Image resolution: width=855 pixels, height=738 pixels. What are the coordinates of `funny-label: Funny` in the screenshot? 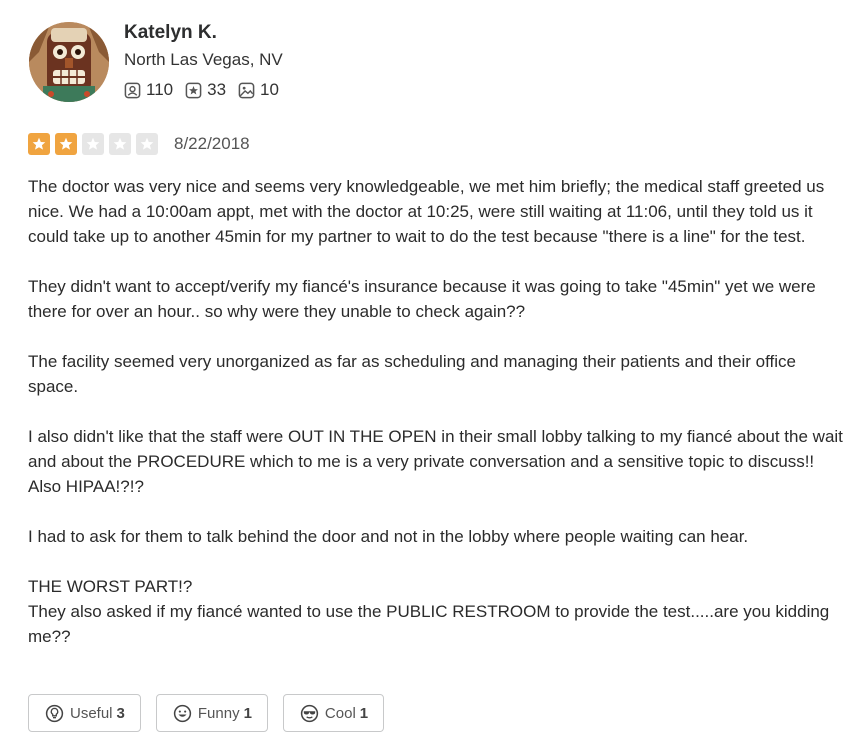 It's located at (218, 713).